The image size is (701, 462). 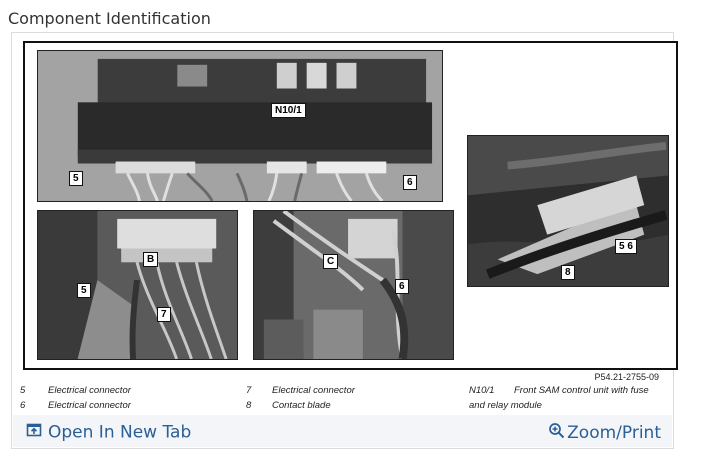 What do you see at coordinates (34, 432) in the screenshot?
I see `open-new-tab-icon` at bounding box center [34, 432].